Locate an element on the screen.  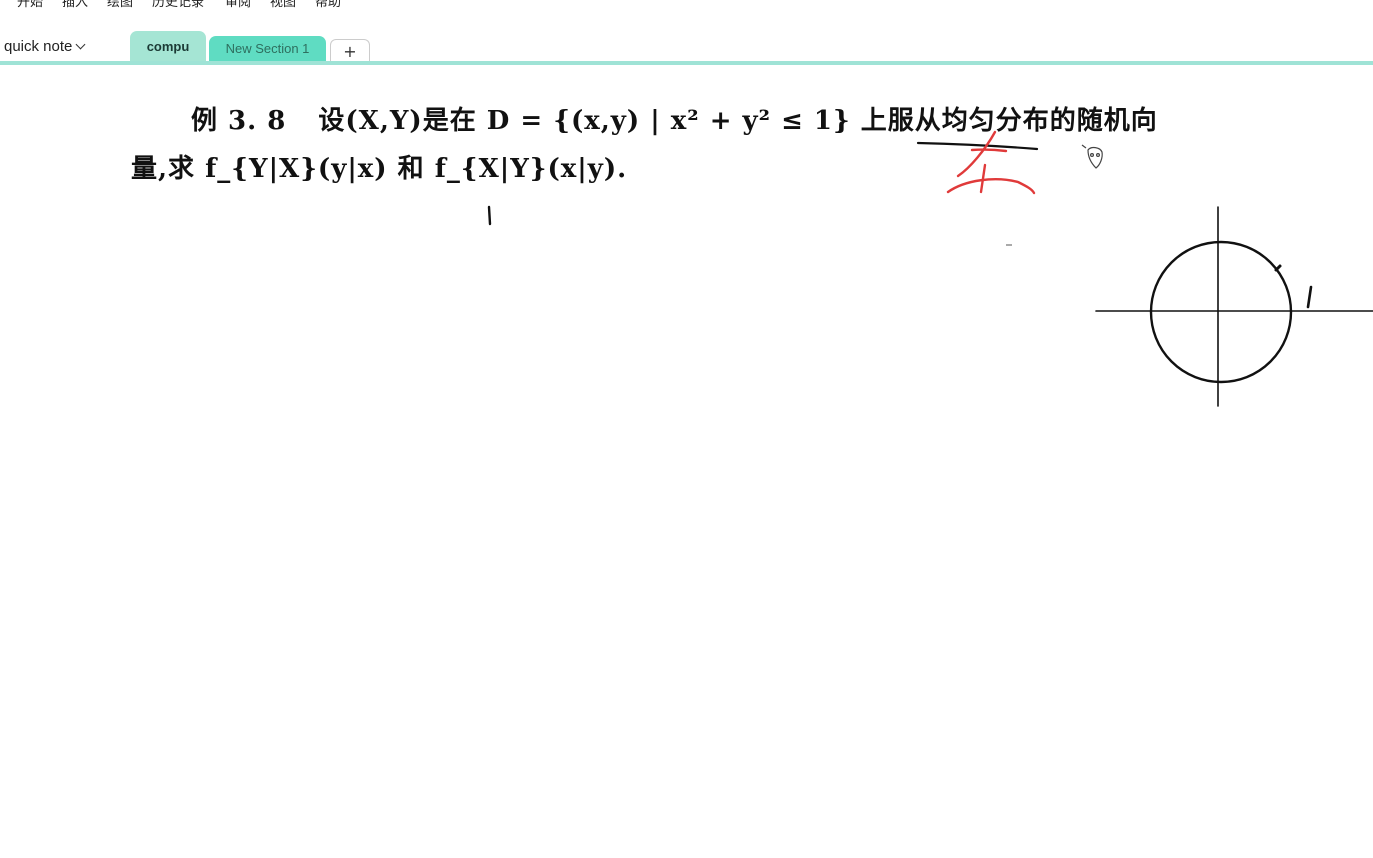
section-tab-bar: quick note compu New Section 1 + is located at coordinates (686, 47).